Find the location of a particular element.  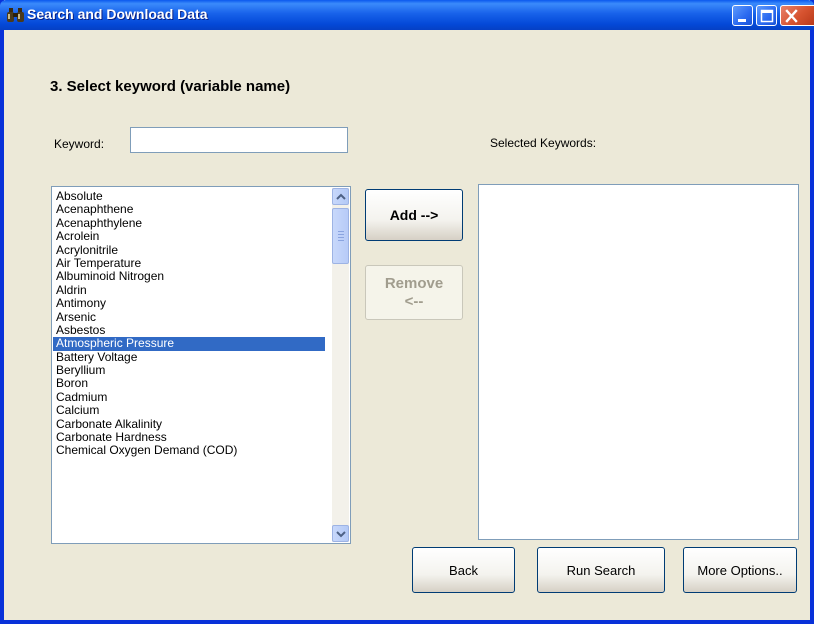

list-item: Cadmium is located at coordinates (189, 397).